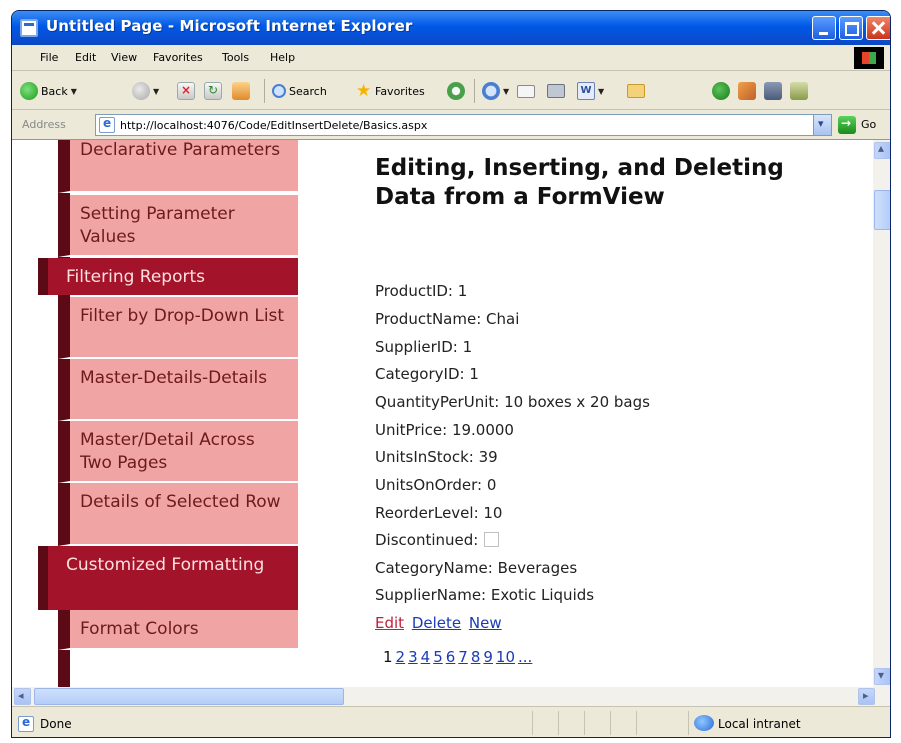 The height and width of the screenshot is (743, 901). I want to click on sidebar-item-label: Declarative Parameters, so click(180, 150).